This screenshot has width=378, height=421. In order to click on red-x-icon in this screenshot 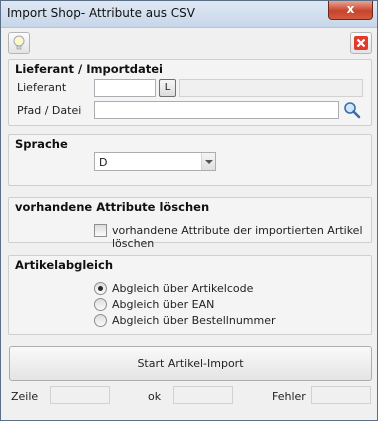, I will do `click(361, 43)`.